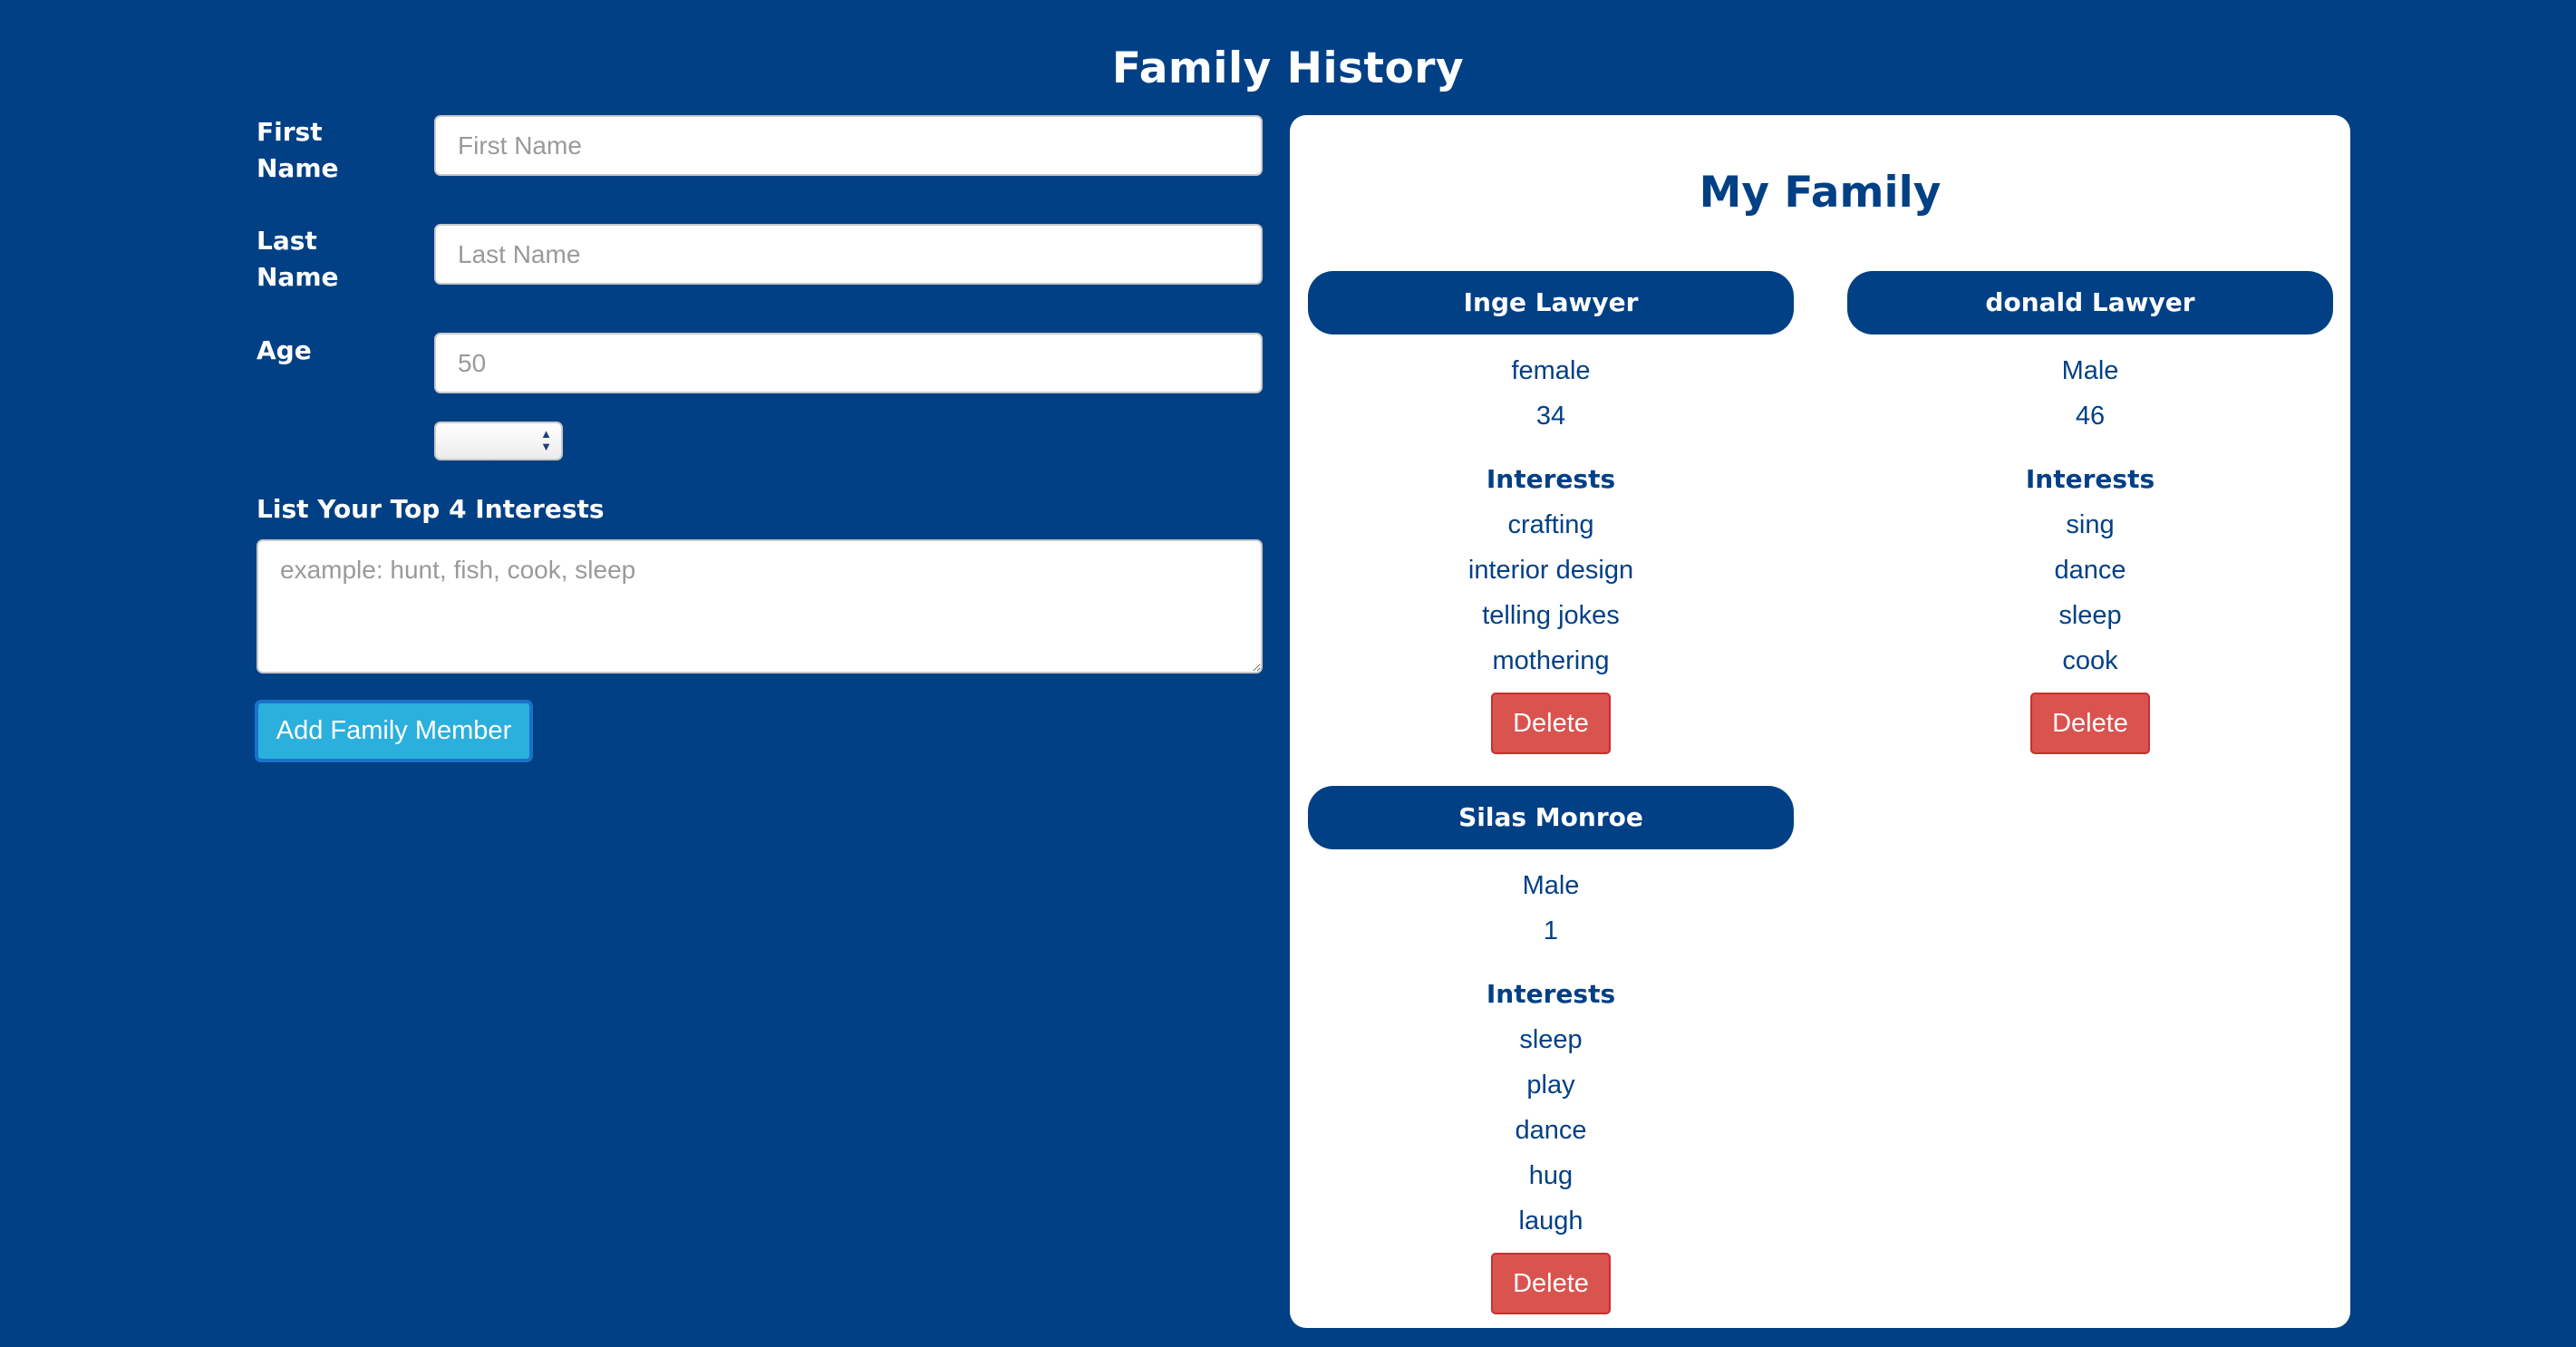  Describe the element at coordinates (298, 151) in the screenshot. I see `first-name-label: First Name` at that location.